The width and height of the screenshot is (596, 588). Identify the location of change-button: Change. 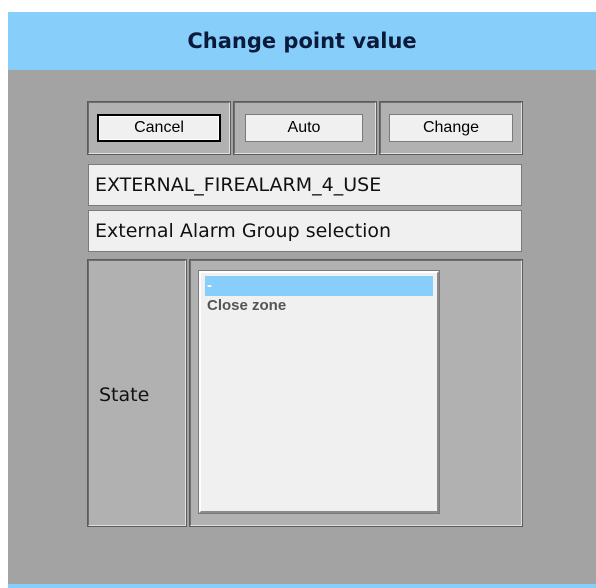
(451, 128).